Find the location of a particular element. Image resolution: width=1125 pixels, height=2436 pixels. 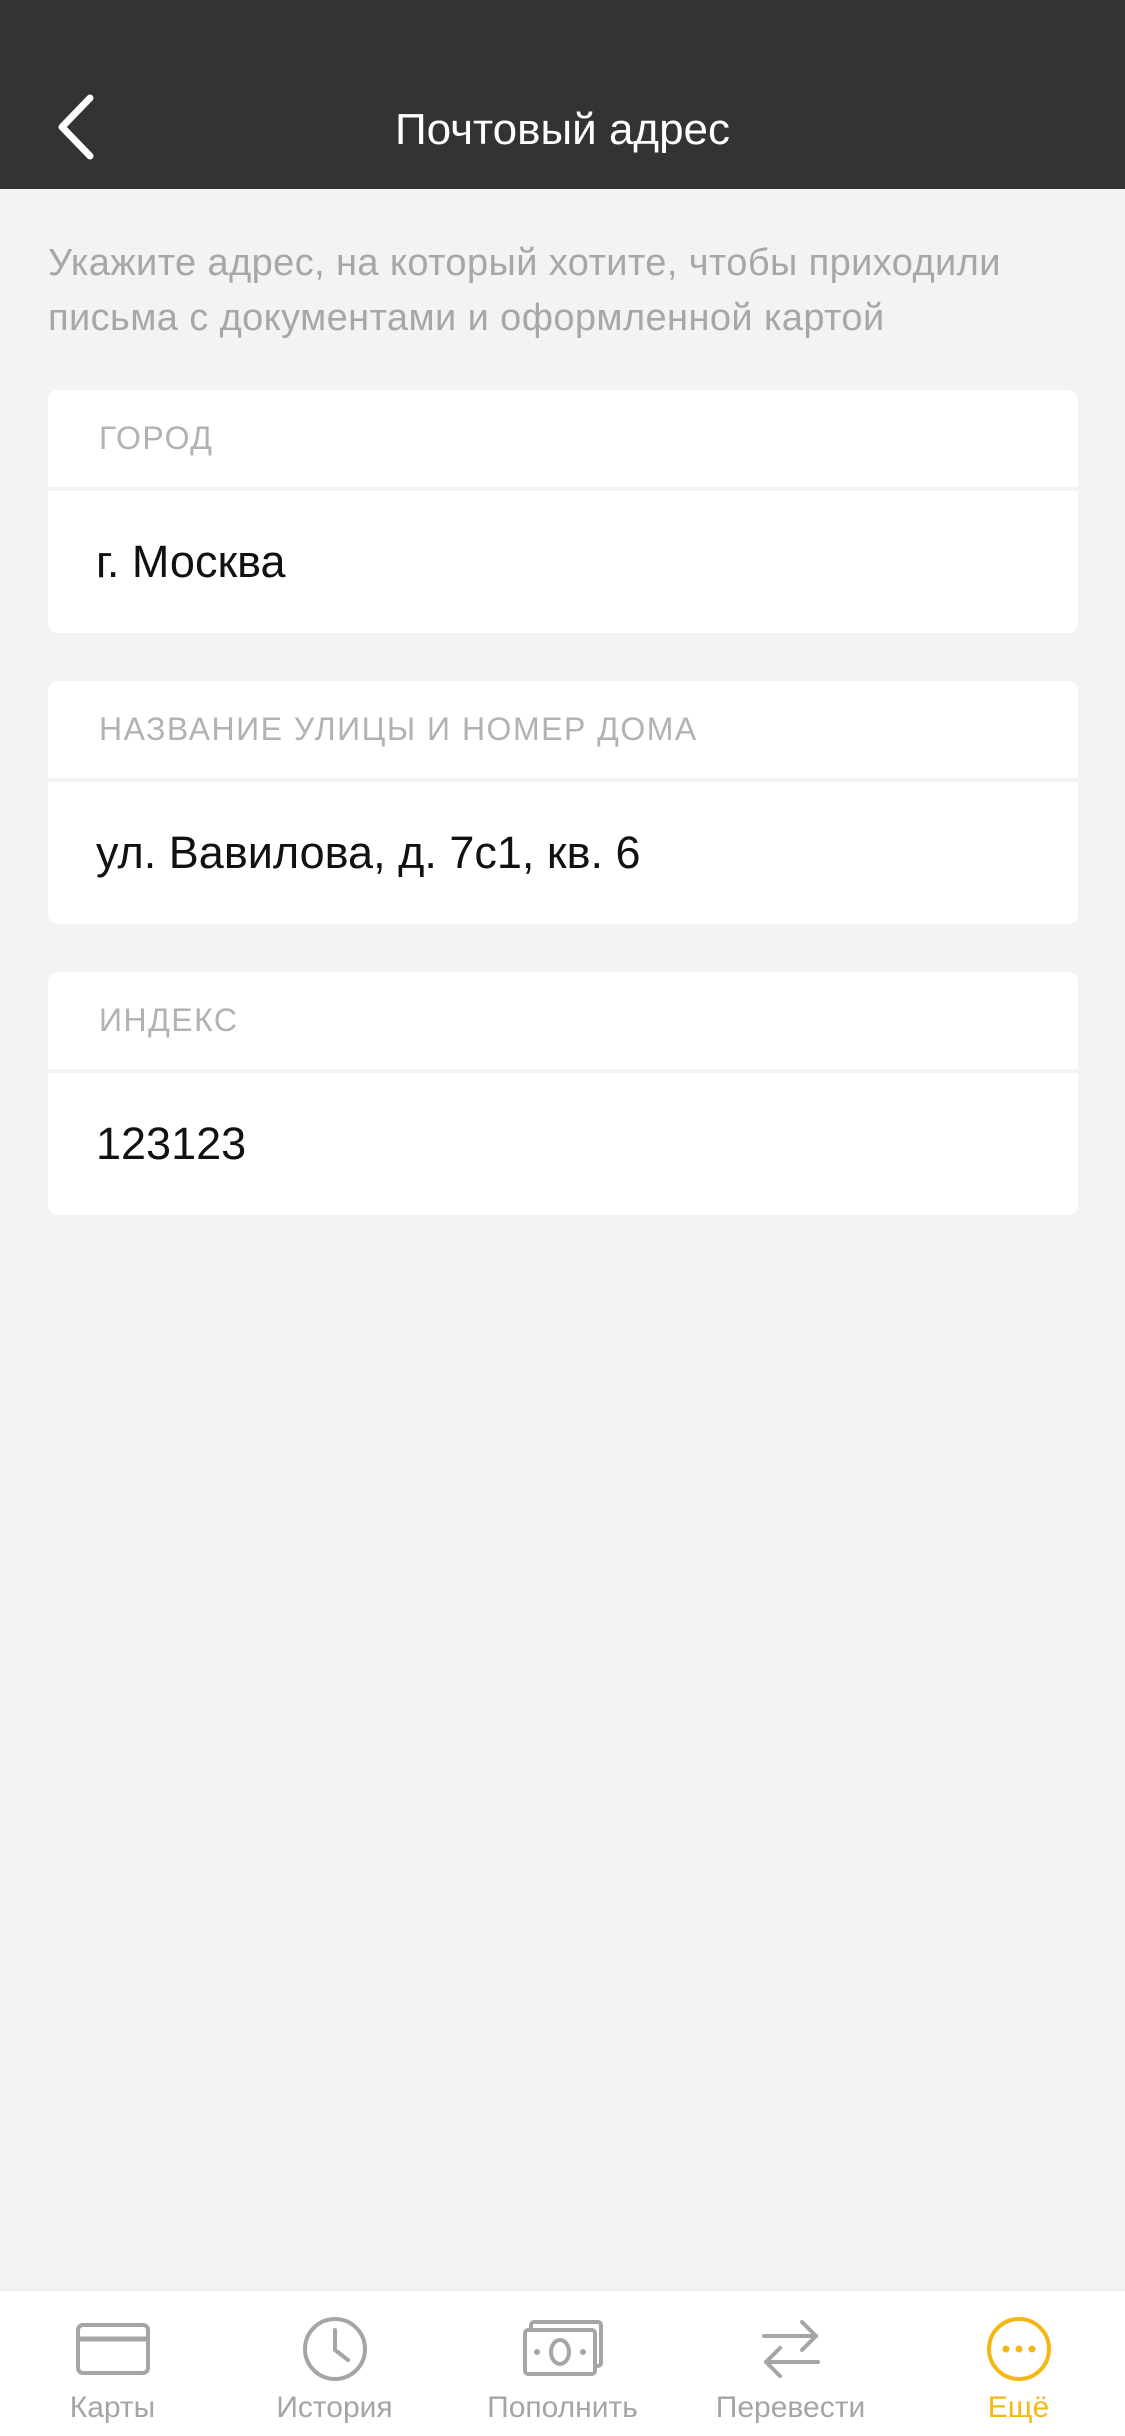

street-field-label: НАЗВАНИЕ УЛИЦЫ И НОМЕР ДОМА is located at coordinates (398, 729).